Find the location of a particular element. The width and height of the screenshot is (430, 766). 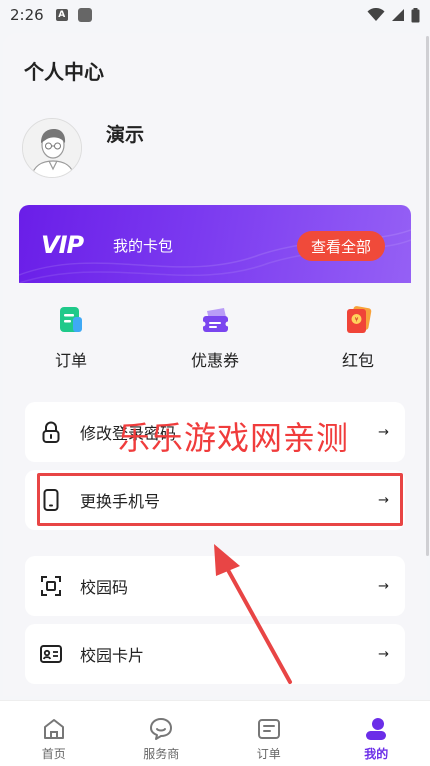

red-packet-icon: ¥ is located at coordinates (359, 319).